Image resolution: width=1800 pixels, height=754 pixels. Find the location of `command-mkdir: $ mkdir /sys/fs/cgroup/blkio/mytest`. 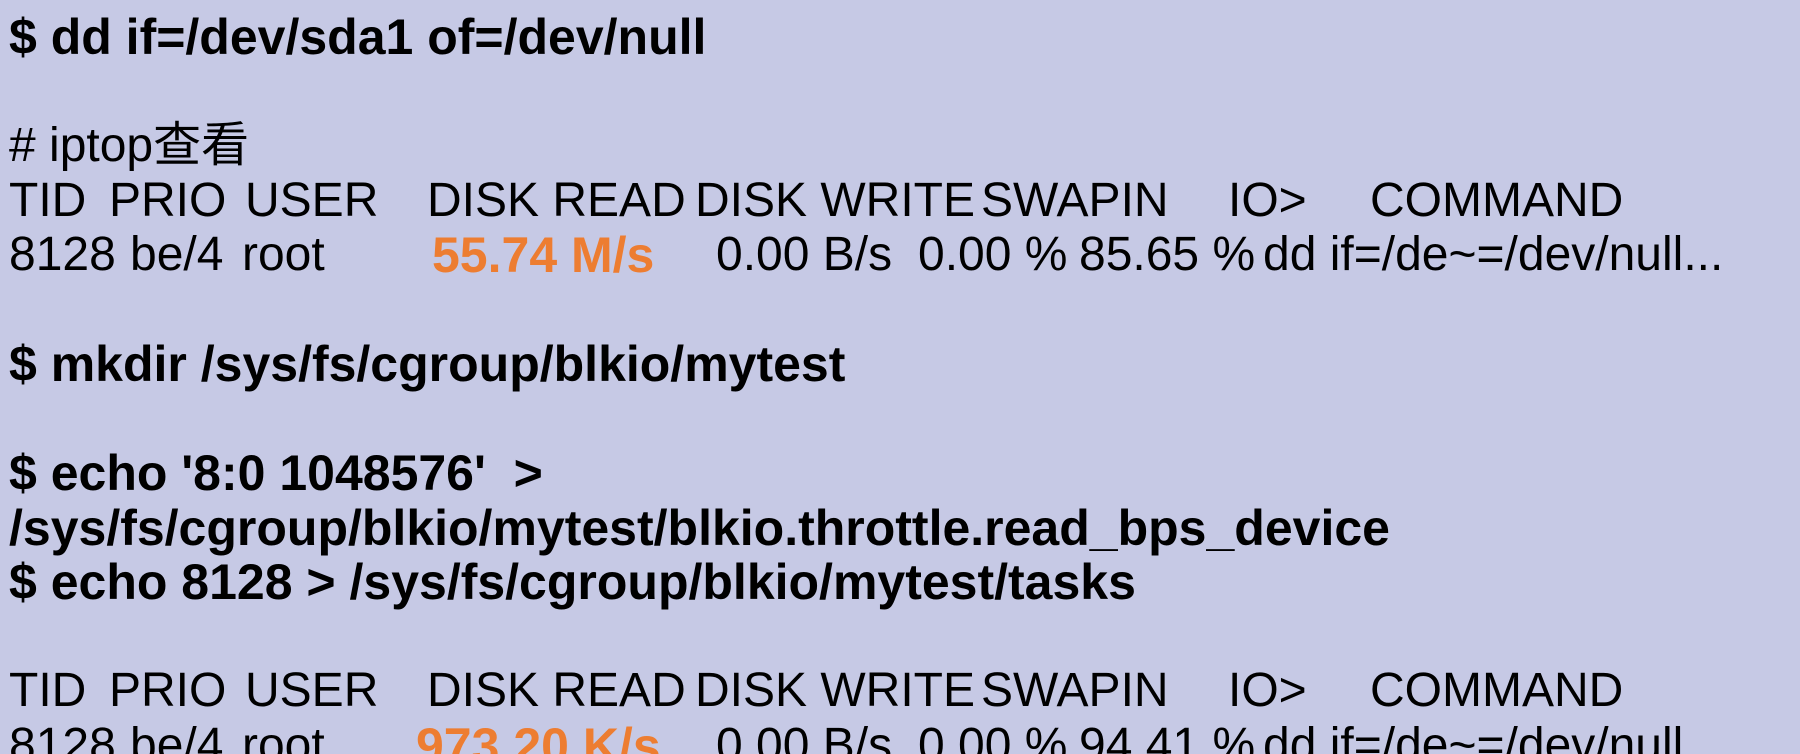

command-mkdir: $ mkdir /sys/fs/cgroup/blkio/mytest is located at coordinates (427, 364).